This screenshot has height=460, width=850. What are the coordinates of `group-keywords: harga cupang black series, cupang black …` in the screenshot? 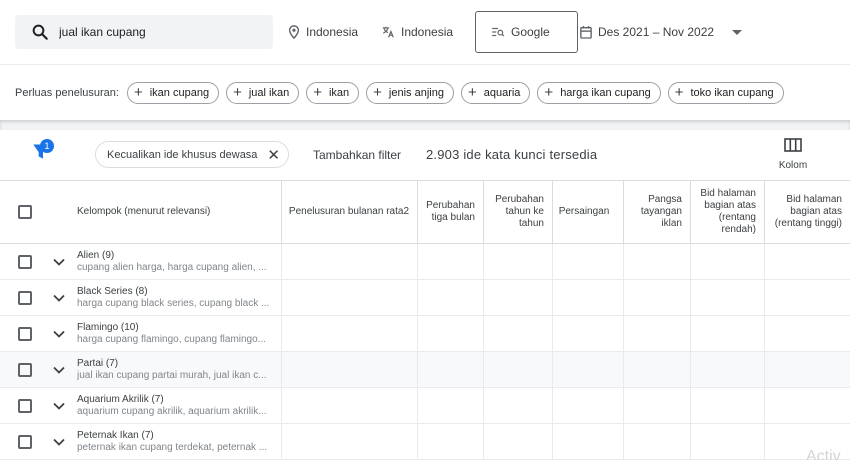 It's located at (173, 303).